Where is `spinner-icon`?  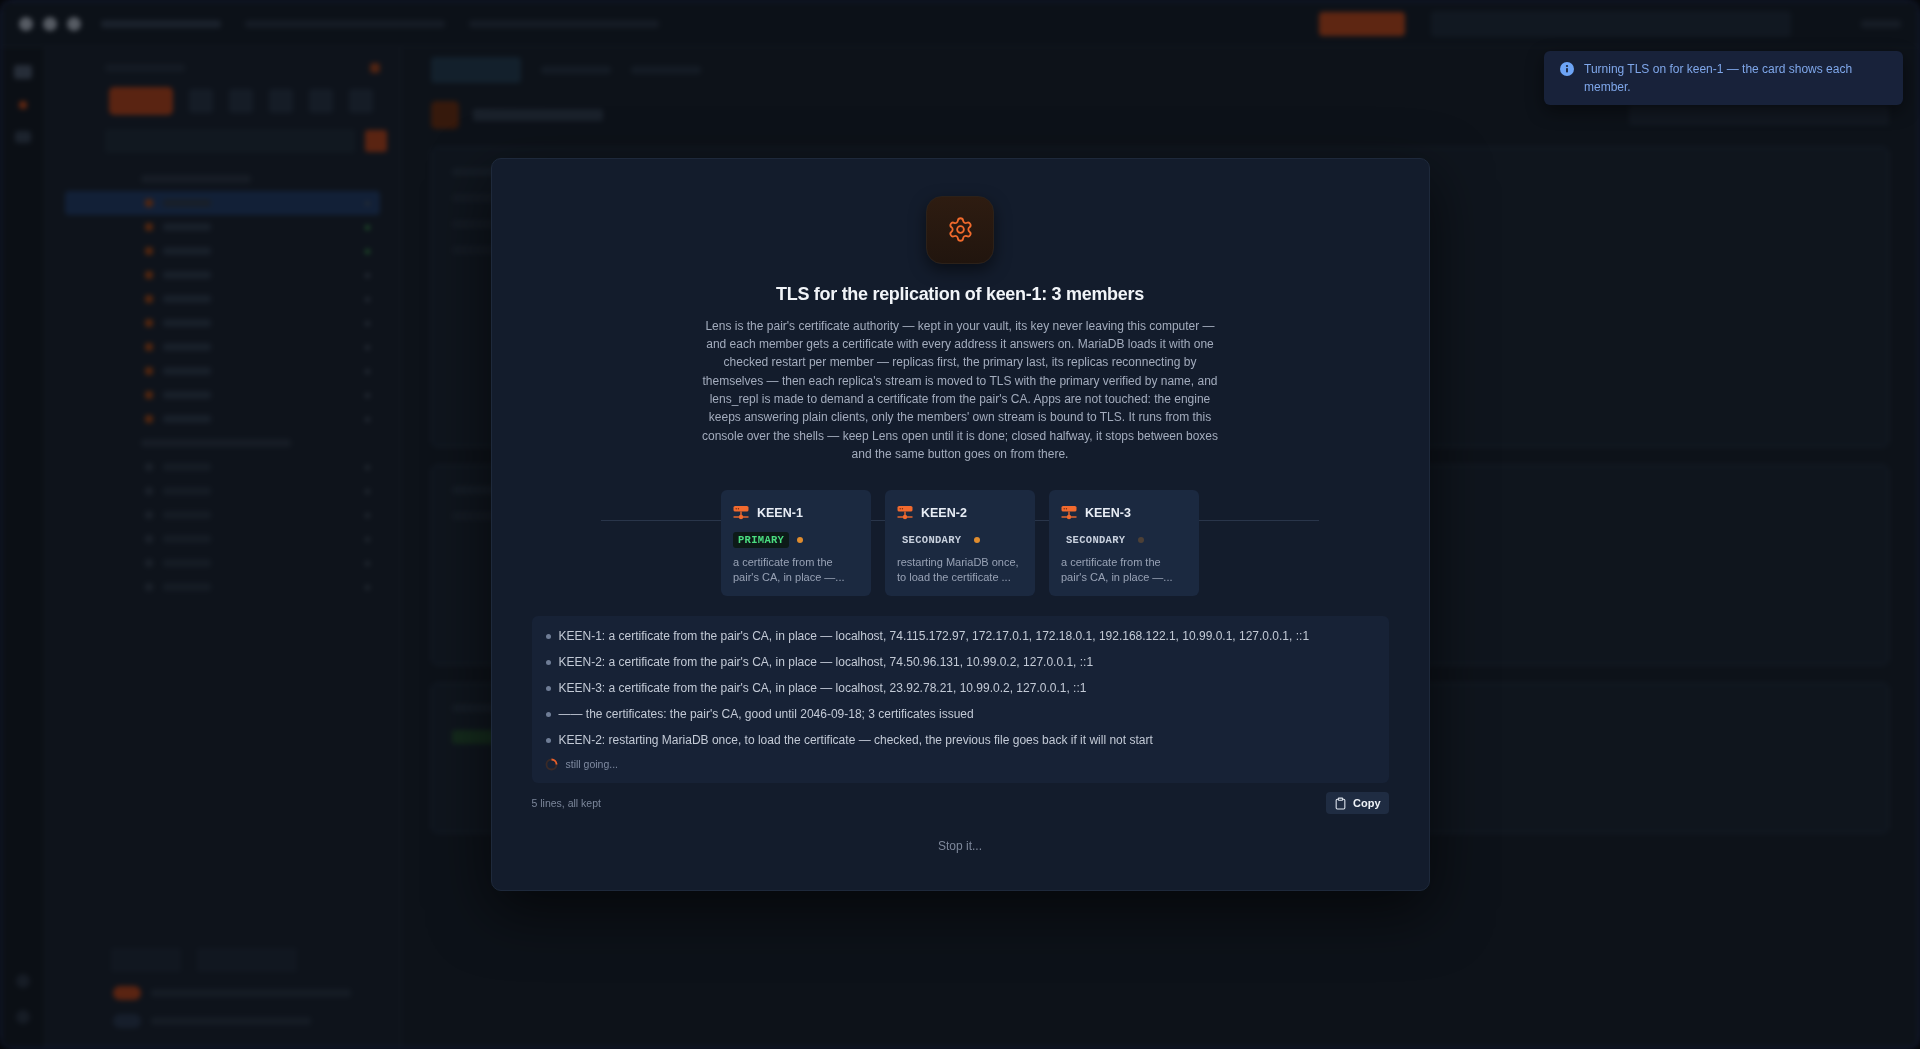 spinner-icon is located at coordinates (551, 764).